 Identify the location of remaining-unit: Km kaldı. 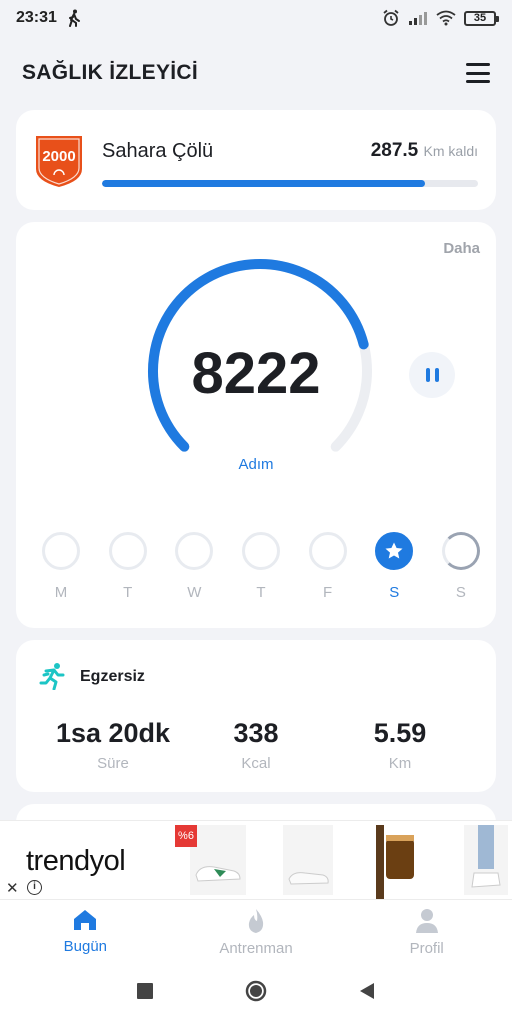
(450, 151).